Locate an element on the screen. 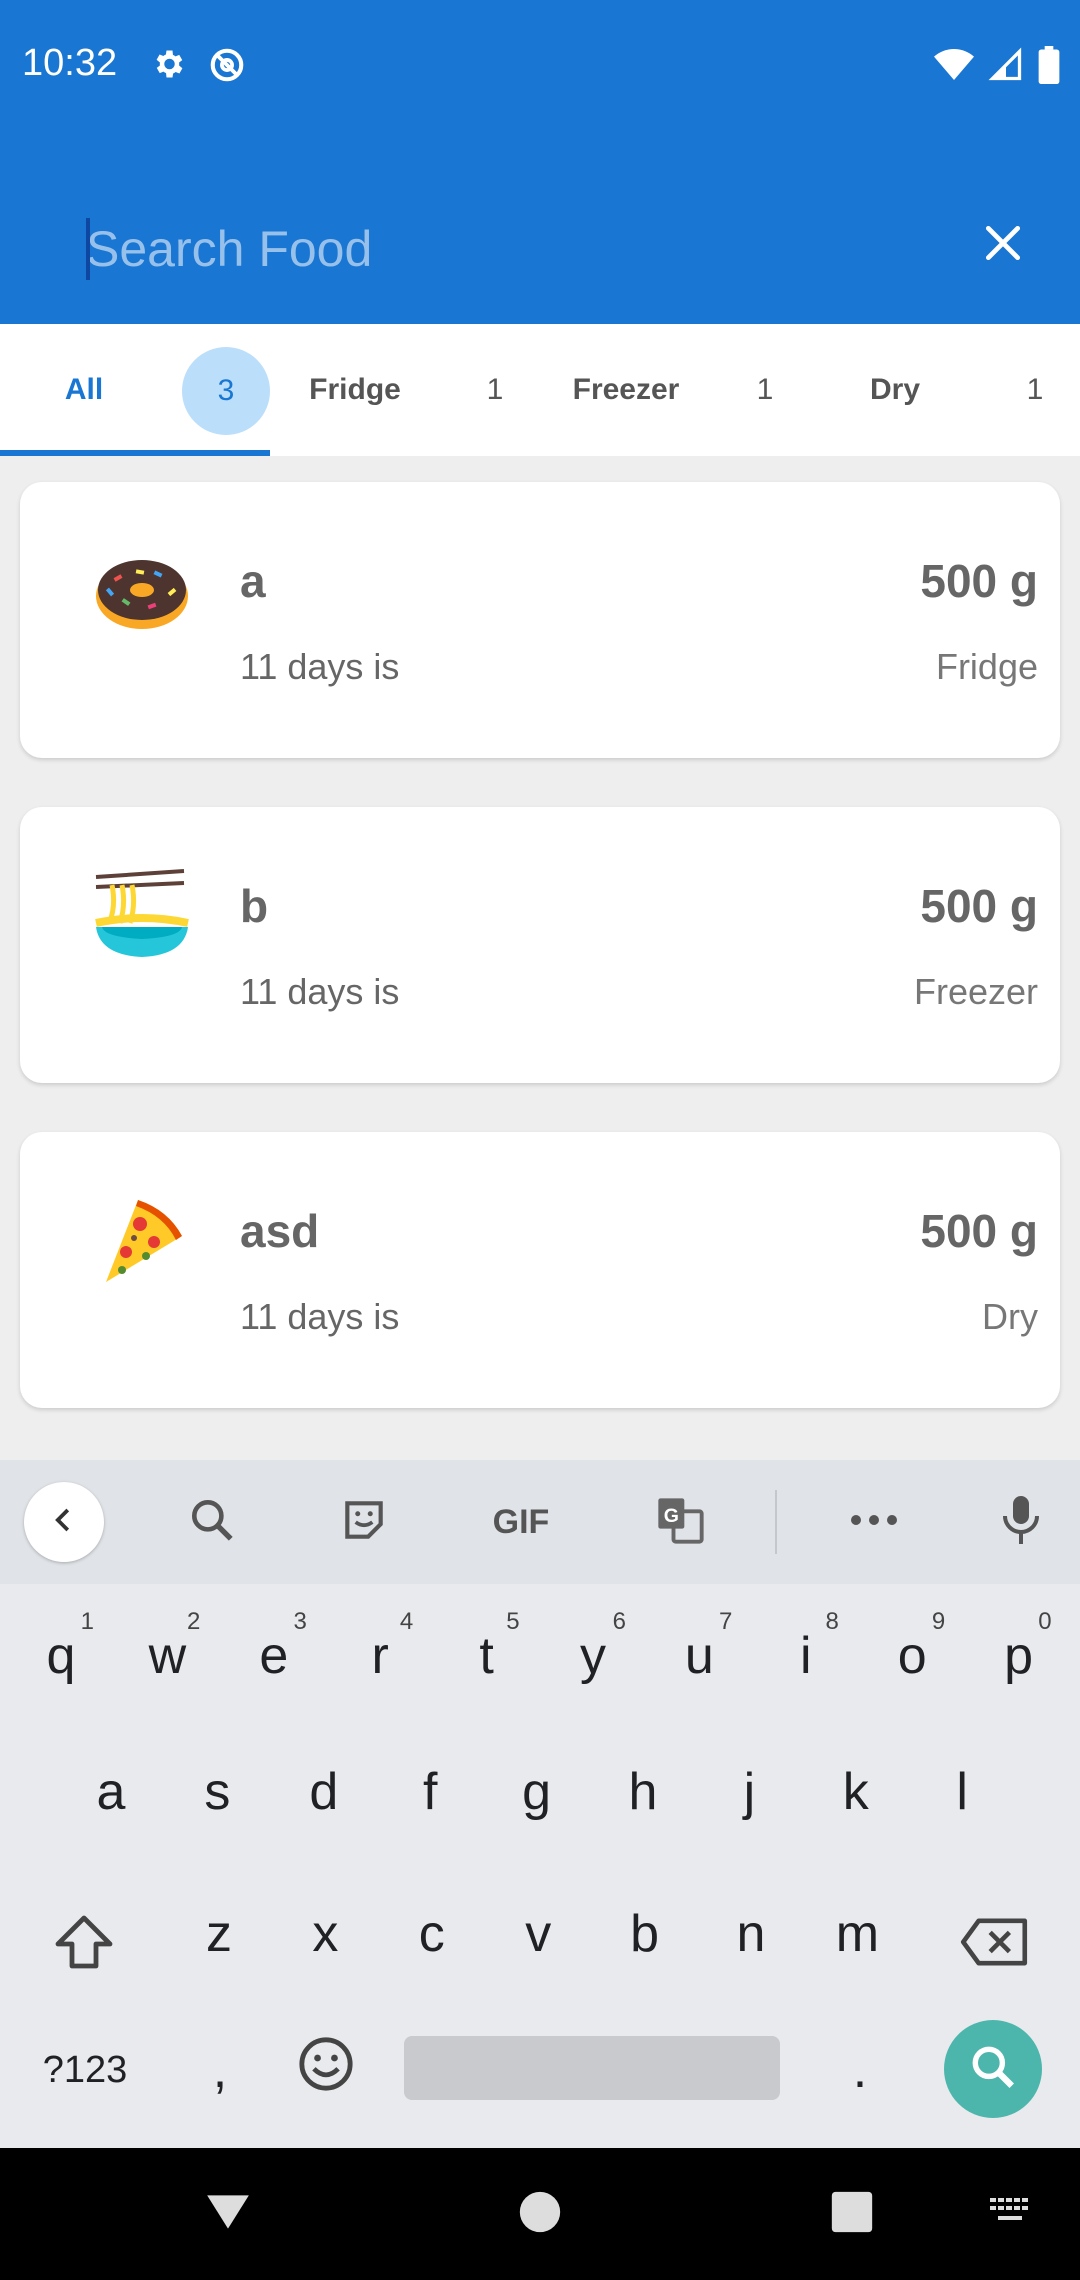 This screenshot has height=2280, width=1080. key-hint: 7 is located at coordinates (726, 1621).